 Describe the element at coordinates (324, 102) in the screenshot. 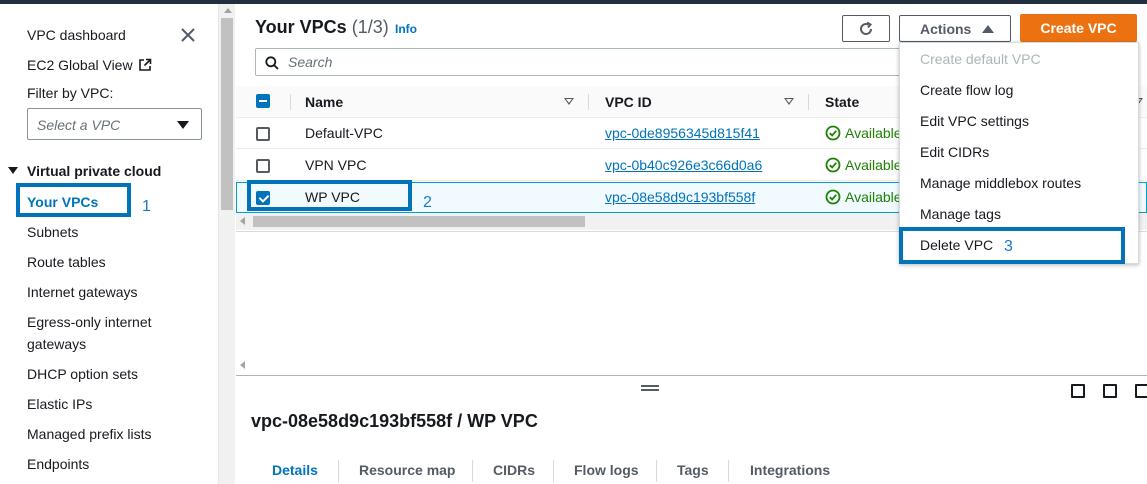

I see `column-header-name: Name` at that location.